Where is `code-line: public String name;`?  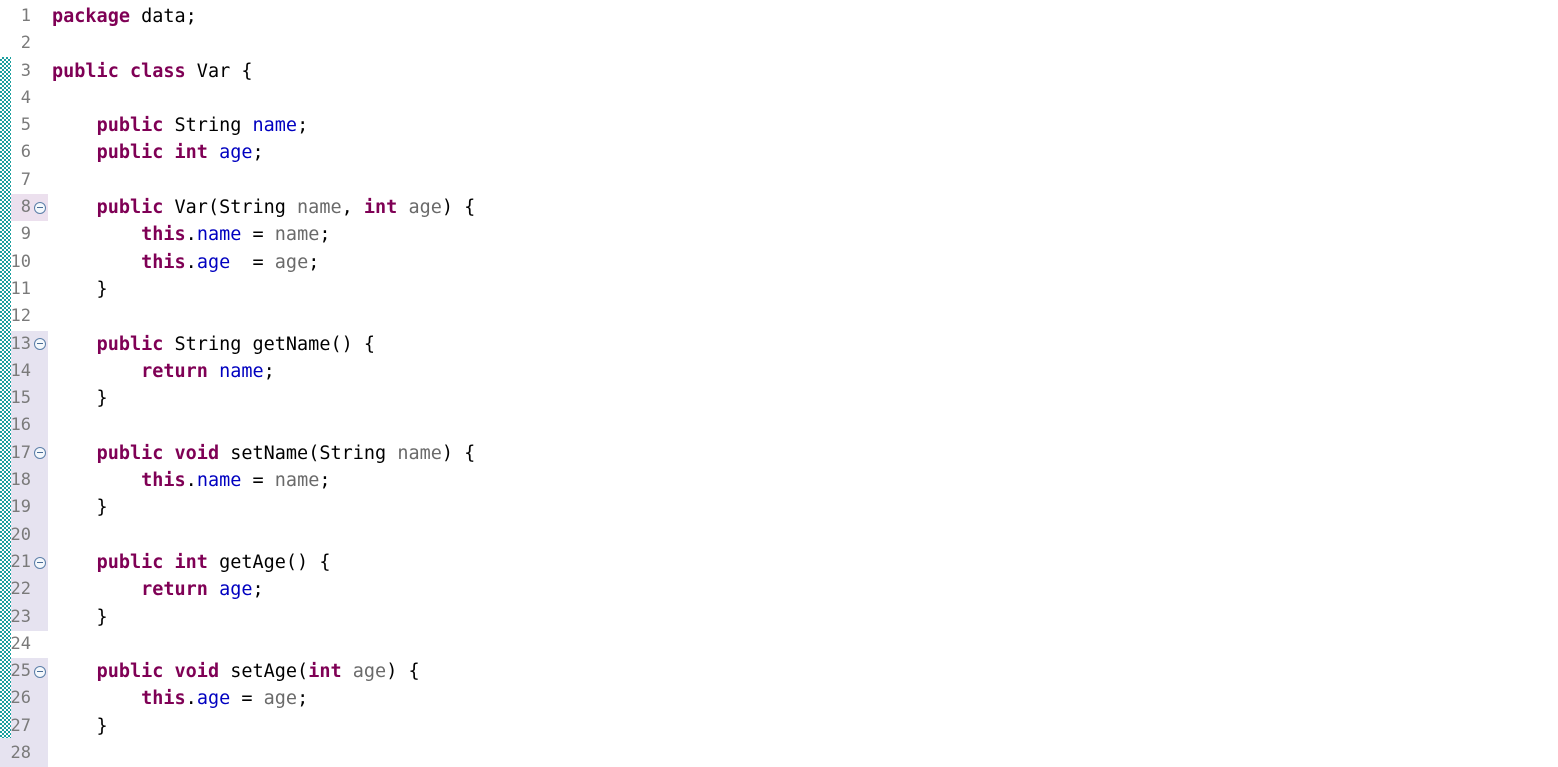
code-line: public String name; is located at coordinates (805, 125).